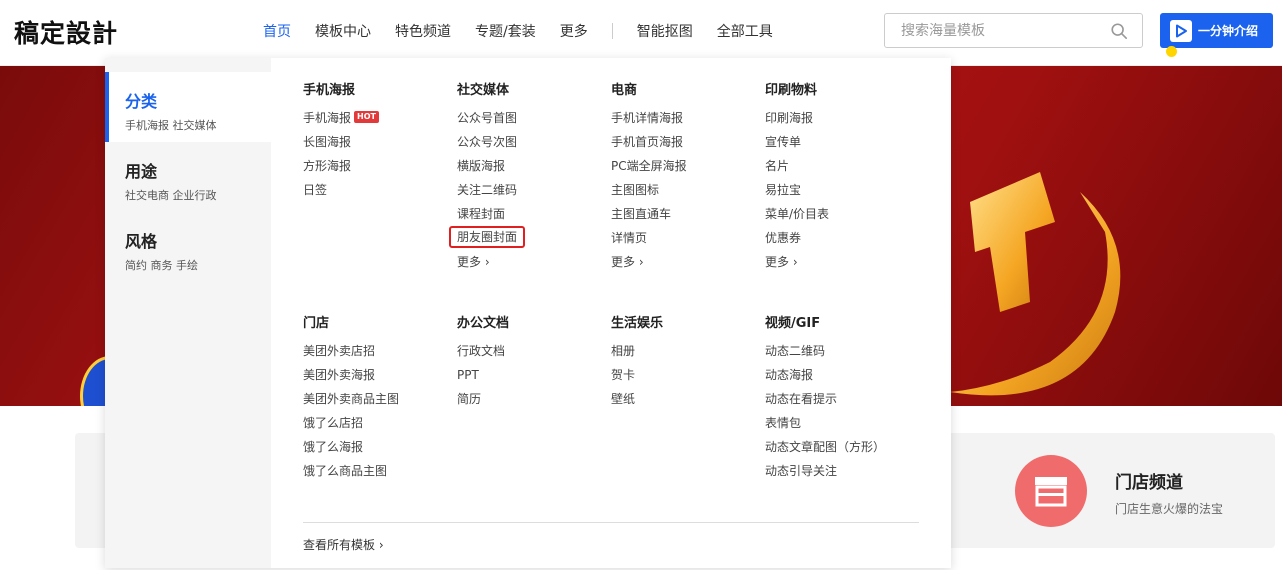  I want to click on menu-item: 贺卡, so click(686, 375).